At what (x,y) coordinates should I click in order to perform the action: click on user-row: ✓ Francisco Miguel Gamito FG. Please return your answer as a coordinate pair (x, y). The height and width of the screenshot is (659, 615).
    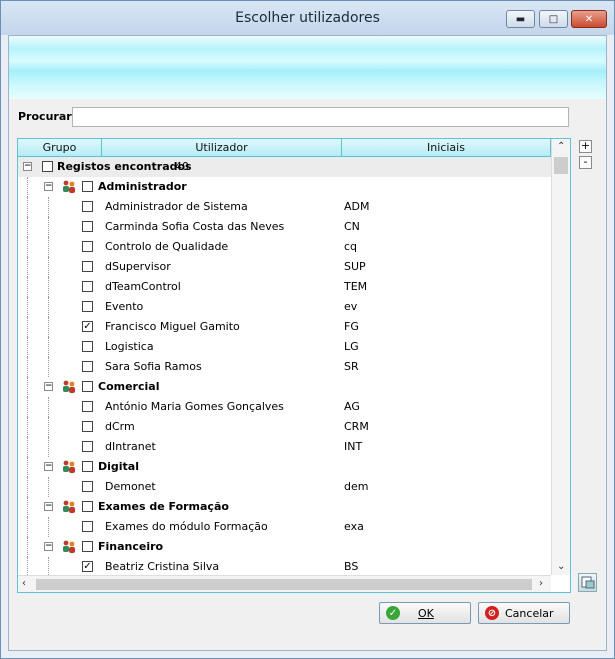
    Looking at the image, I should click on (284, 327).